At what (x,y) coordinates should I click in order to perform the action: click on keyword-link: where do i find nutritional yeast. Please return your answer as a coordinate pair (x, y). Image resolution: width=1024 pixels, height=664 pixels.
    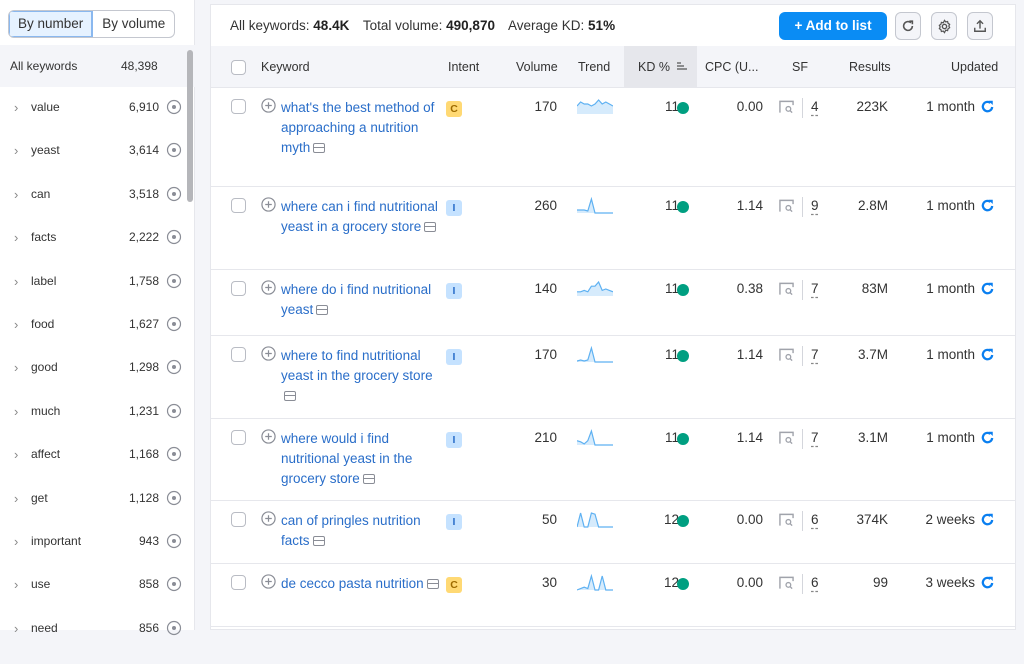
    Looking at the image, I should click on (356, 299).